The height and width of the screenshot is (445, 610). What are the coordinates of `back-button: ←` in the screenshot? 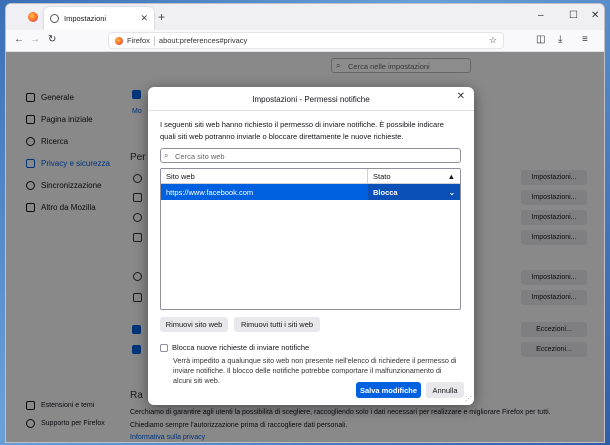 It's located at (19, 39).